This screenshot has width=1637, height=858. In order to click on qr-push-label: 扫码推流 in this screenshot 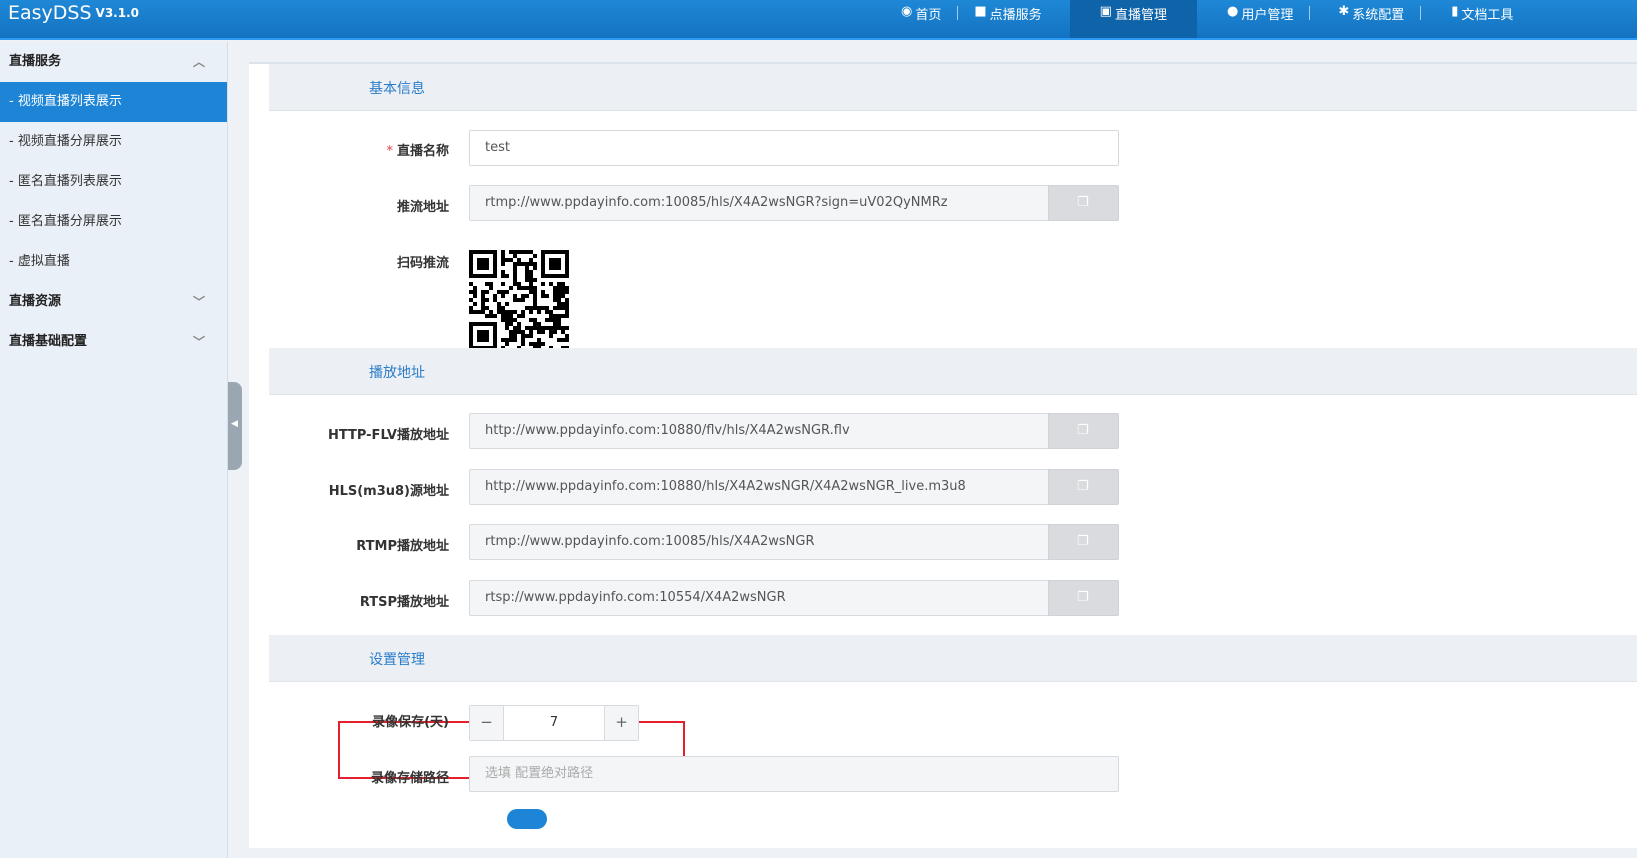, I will do `click(422, 263)`.